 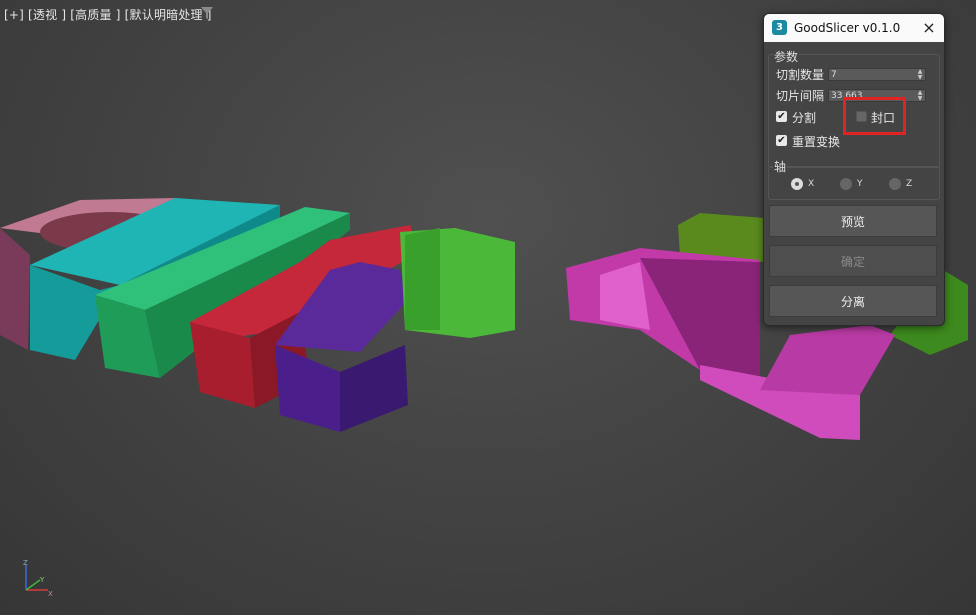 What do you see at coordinates (457, 283) in the screenshot?
I see `slice-lime` at bounding box center [457, 283].